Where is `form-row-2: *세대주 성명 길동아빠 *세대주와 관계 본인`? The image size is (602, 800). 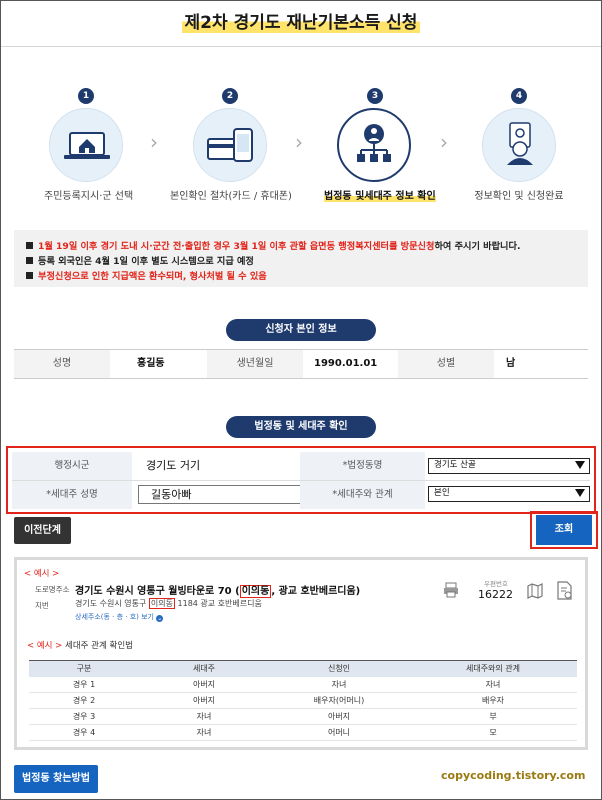 form-row-2: *세대주 성명 길동아빠 *세대주와 관계 본인 is located at coordinates (301, 495).